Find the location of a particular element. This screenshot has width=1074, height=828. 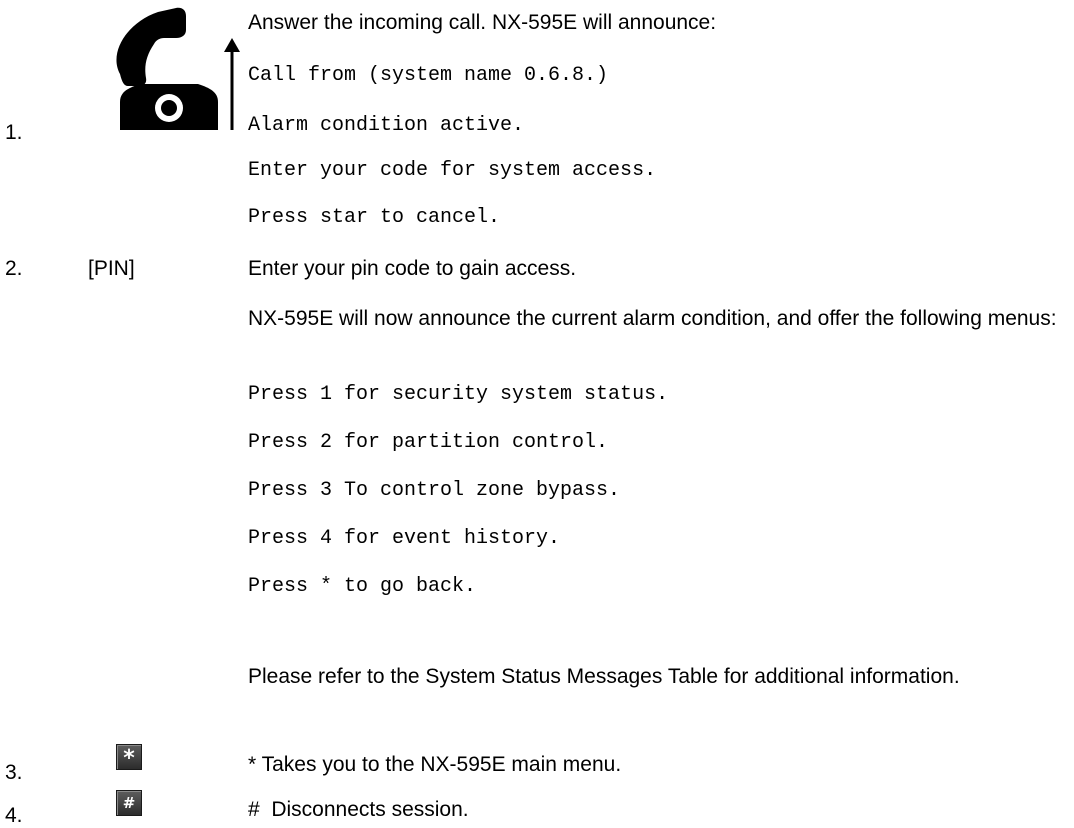

step-4-number: 4. is located at coordinates (14, 815).